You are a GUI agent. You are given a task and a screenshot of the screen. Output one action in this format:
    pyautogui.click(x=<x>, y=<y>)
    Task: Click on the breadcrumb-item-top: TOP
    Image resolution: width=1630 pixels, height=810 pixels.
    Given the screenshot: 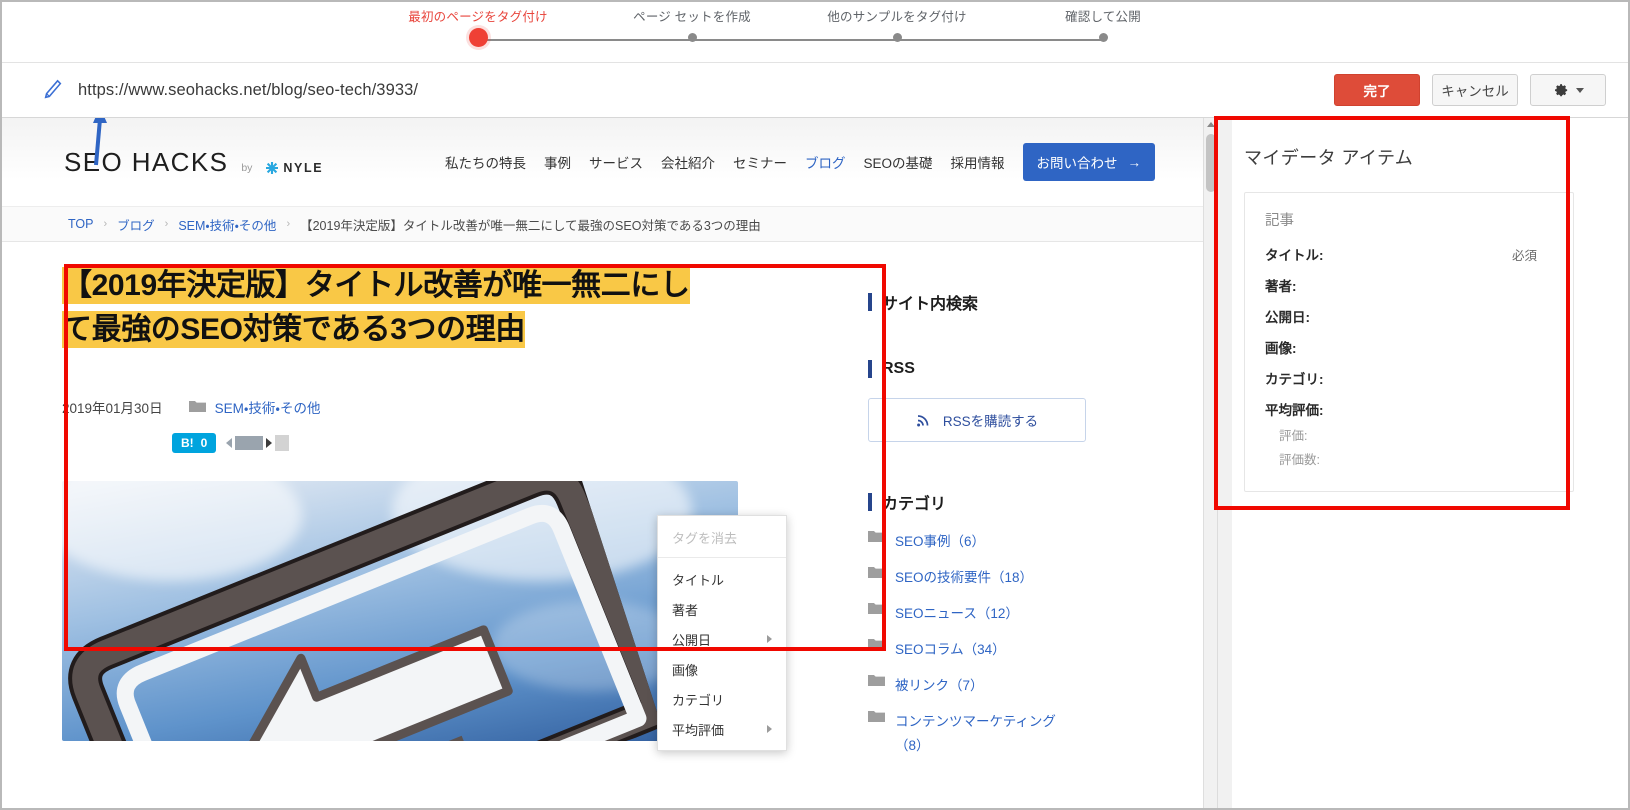 What is the action you would take?
    pyautogui.click(x=80, y=224)
    